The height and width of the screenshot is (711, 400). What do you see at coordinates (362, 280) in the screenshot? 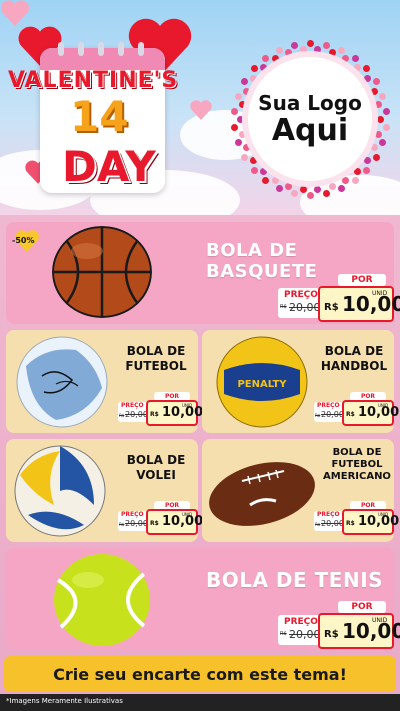
I see `por-label: POR` at bounding box center [362, 280].